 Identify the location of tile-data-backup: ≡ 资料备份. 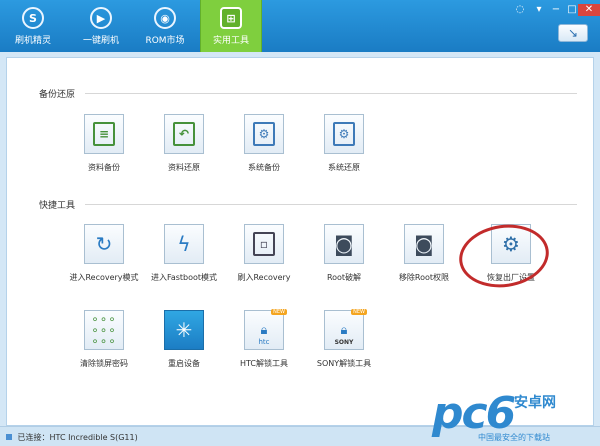
(104, 143).